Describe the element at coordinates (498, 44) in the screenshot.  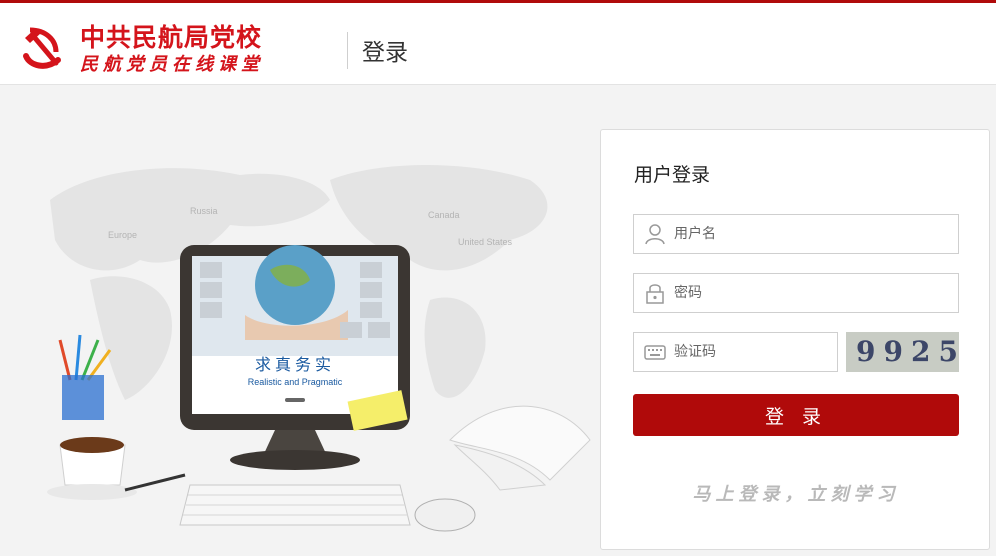
I see `site-header: 中共民航局党校 民航党员在线课堂 登录` at that location.